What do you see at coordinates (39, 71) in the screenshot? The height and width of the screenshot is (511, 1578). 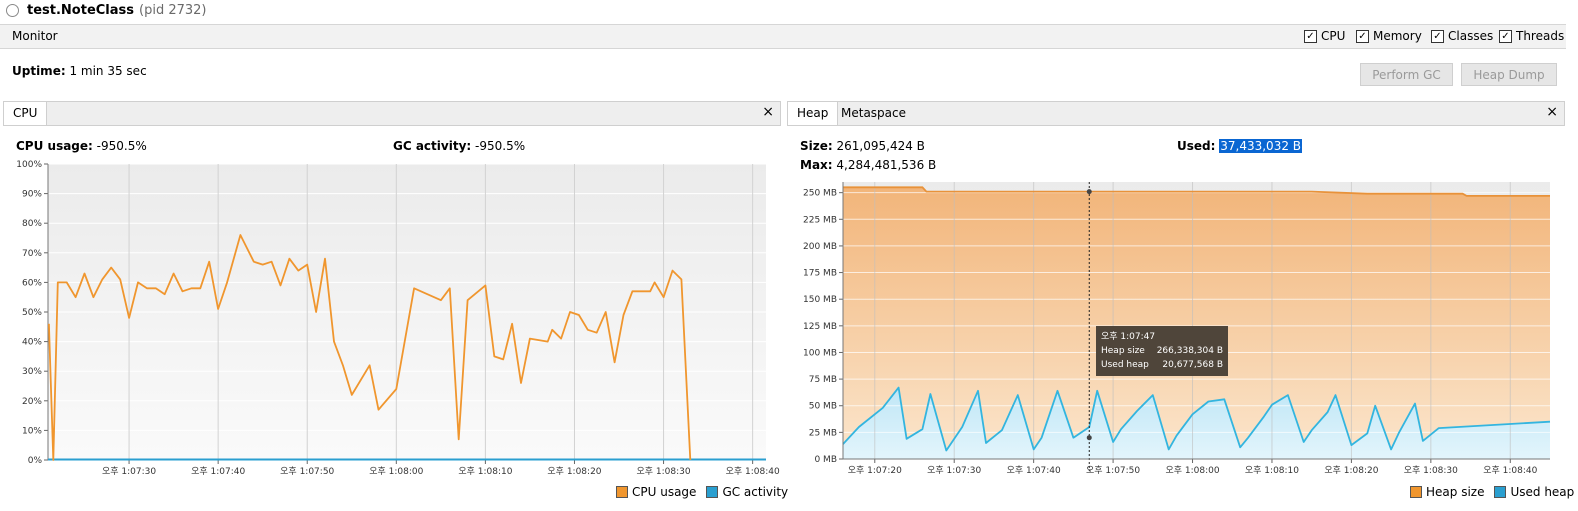 I see `uptime-label: Uptime:` at bounding box center [39, 71].